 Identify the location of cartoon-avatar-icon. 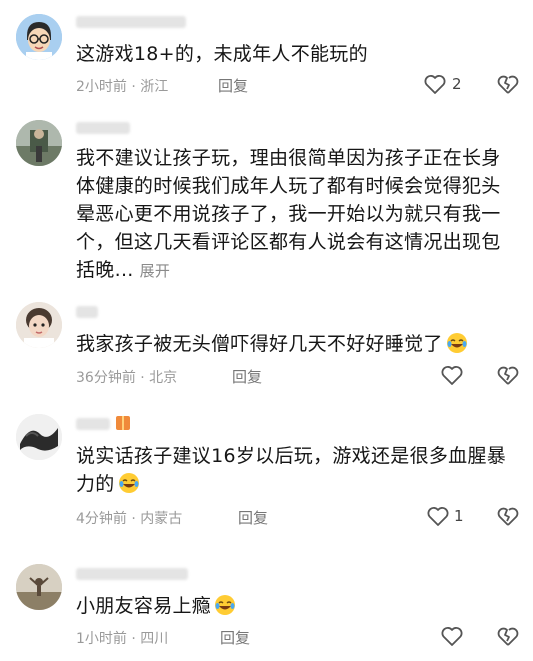
(39, 37).